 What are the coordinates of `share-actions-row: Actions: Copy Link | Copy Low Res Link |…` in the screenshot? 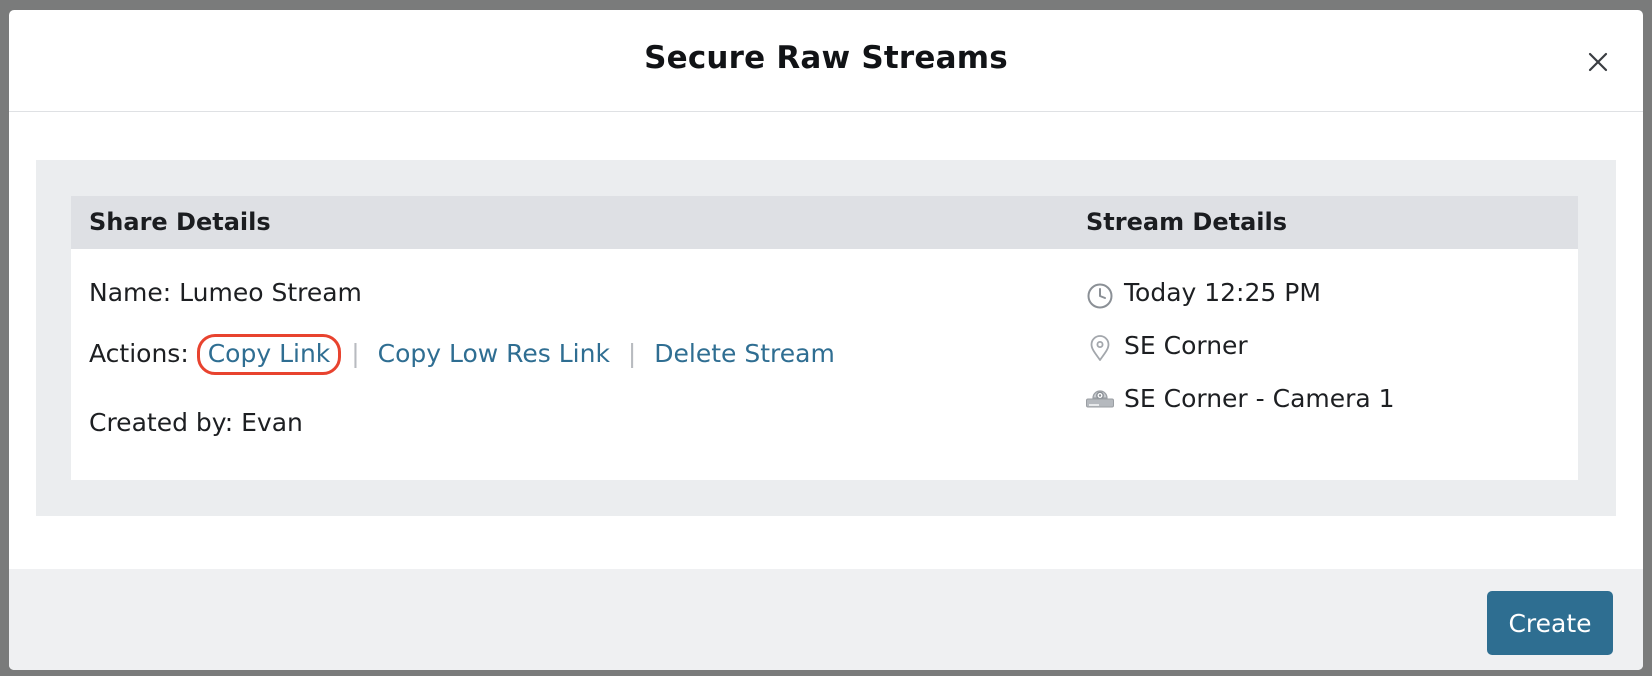 It's located at (462, 354).